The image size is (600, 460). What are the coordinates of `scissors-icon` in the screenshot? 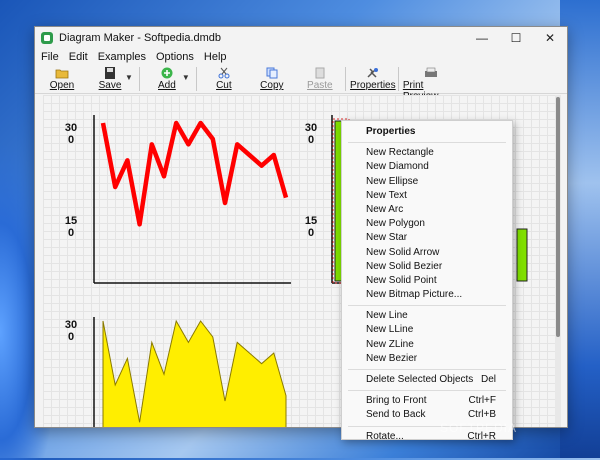 It's located at (224, 73).